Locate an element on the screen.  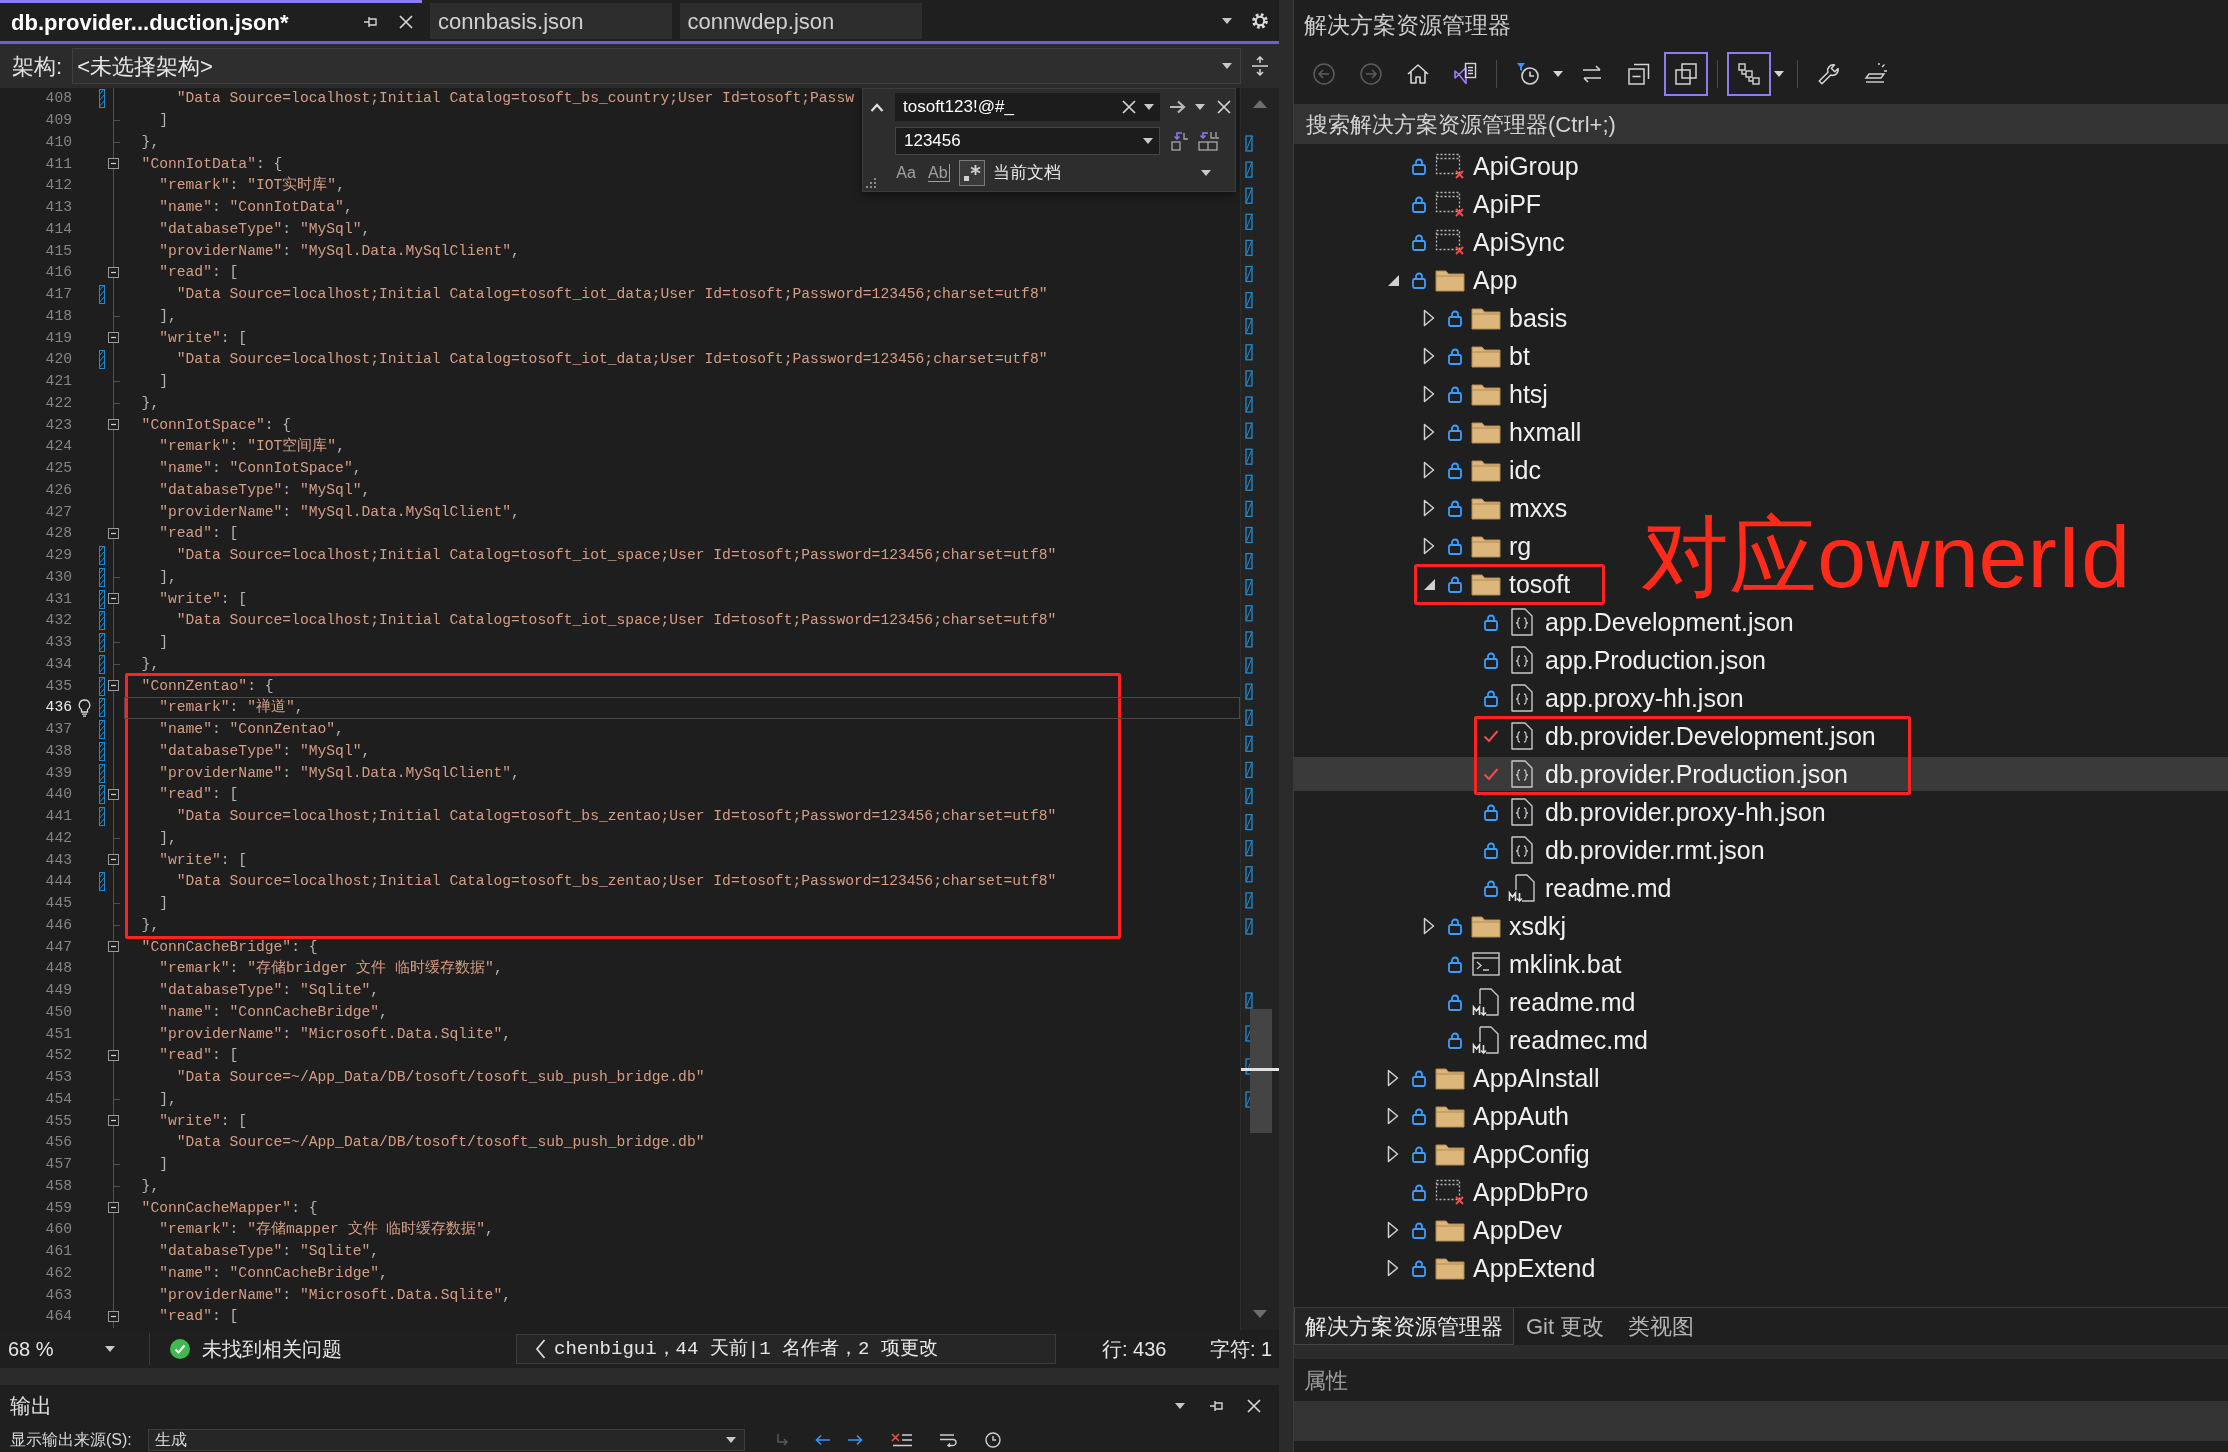
tree-item: xsdkj is located at coordinates (1491, 926).